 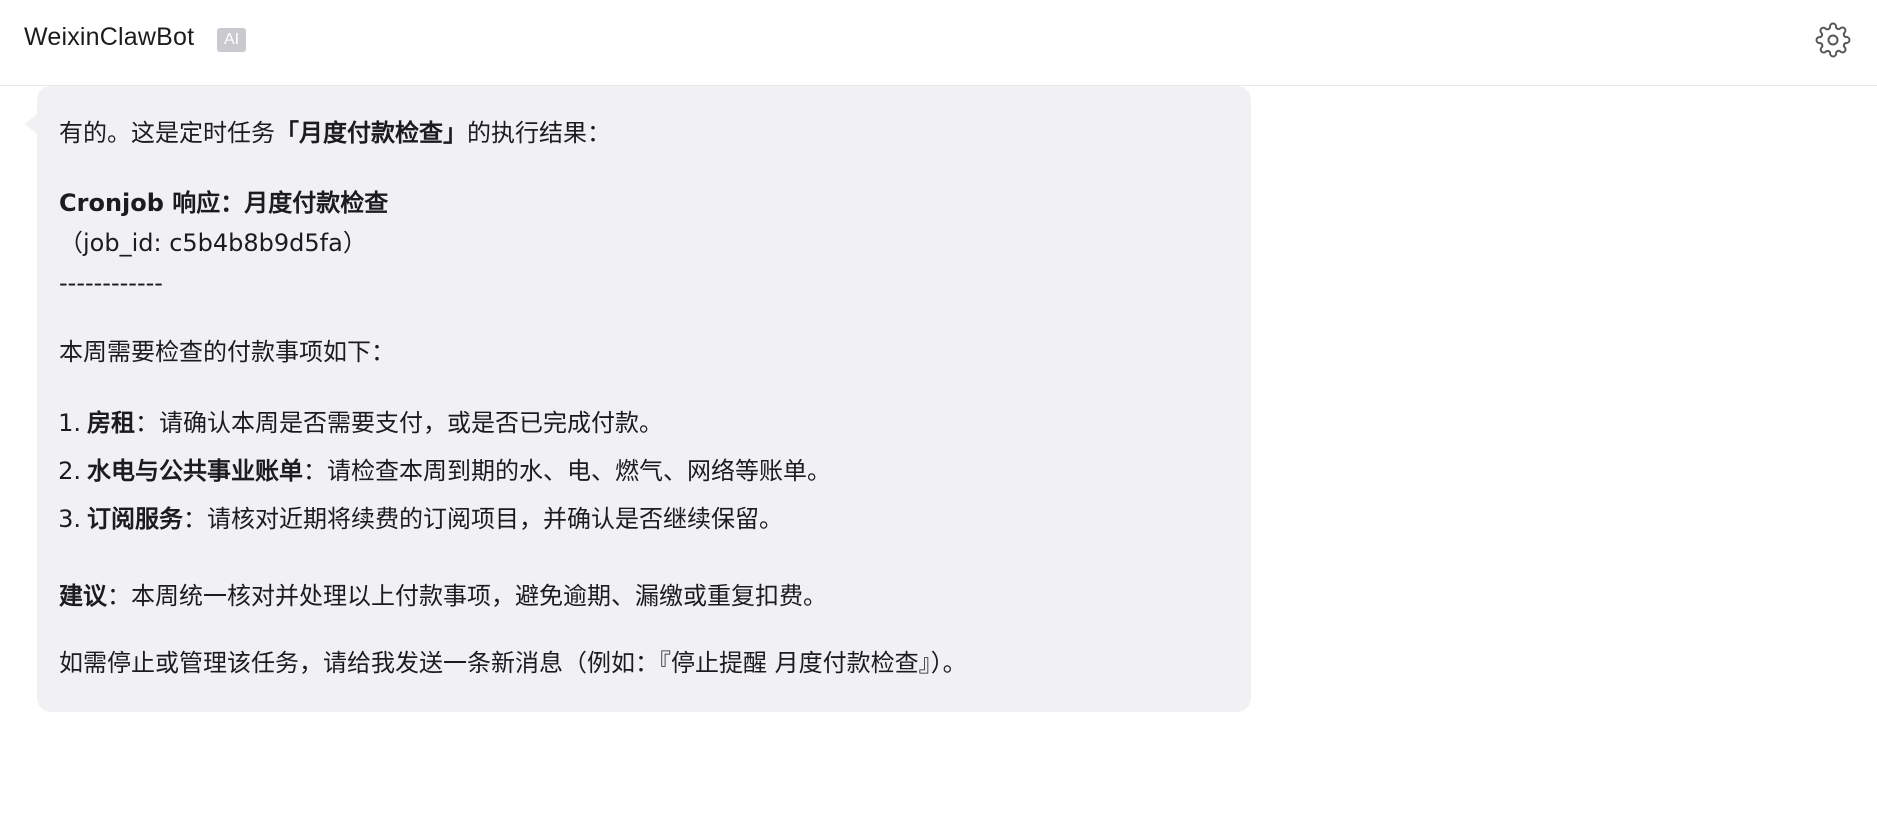 What do you see at coordinates (167, 133) in the screenshot?
I see `intro-text: 有的。这是定时任务` at bounding box center [167, 133].